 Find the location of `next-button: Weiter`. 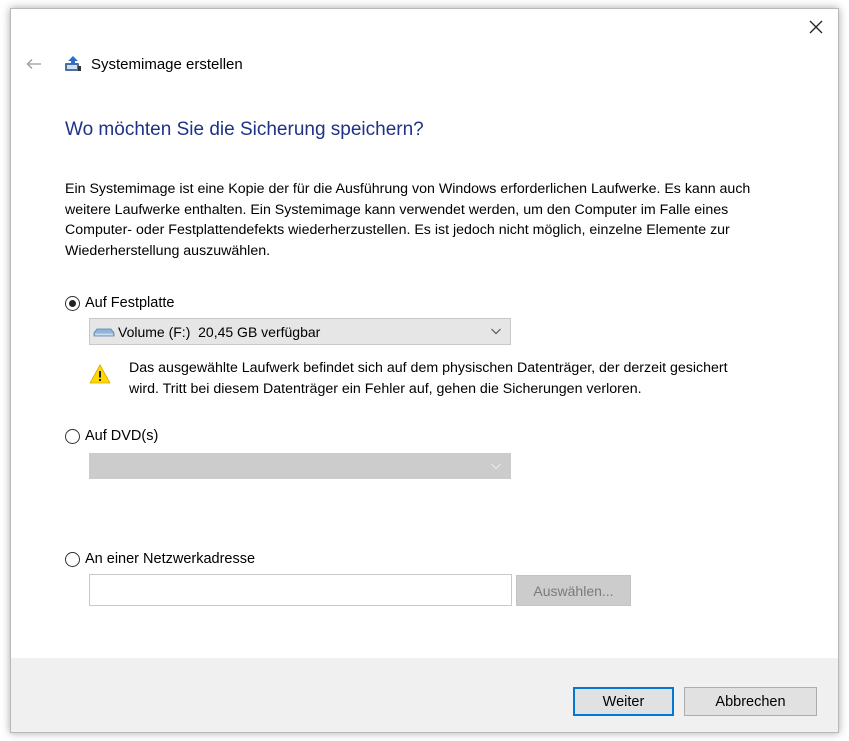

next-button: Weiter is located at coordinates (623, 701).